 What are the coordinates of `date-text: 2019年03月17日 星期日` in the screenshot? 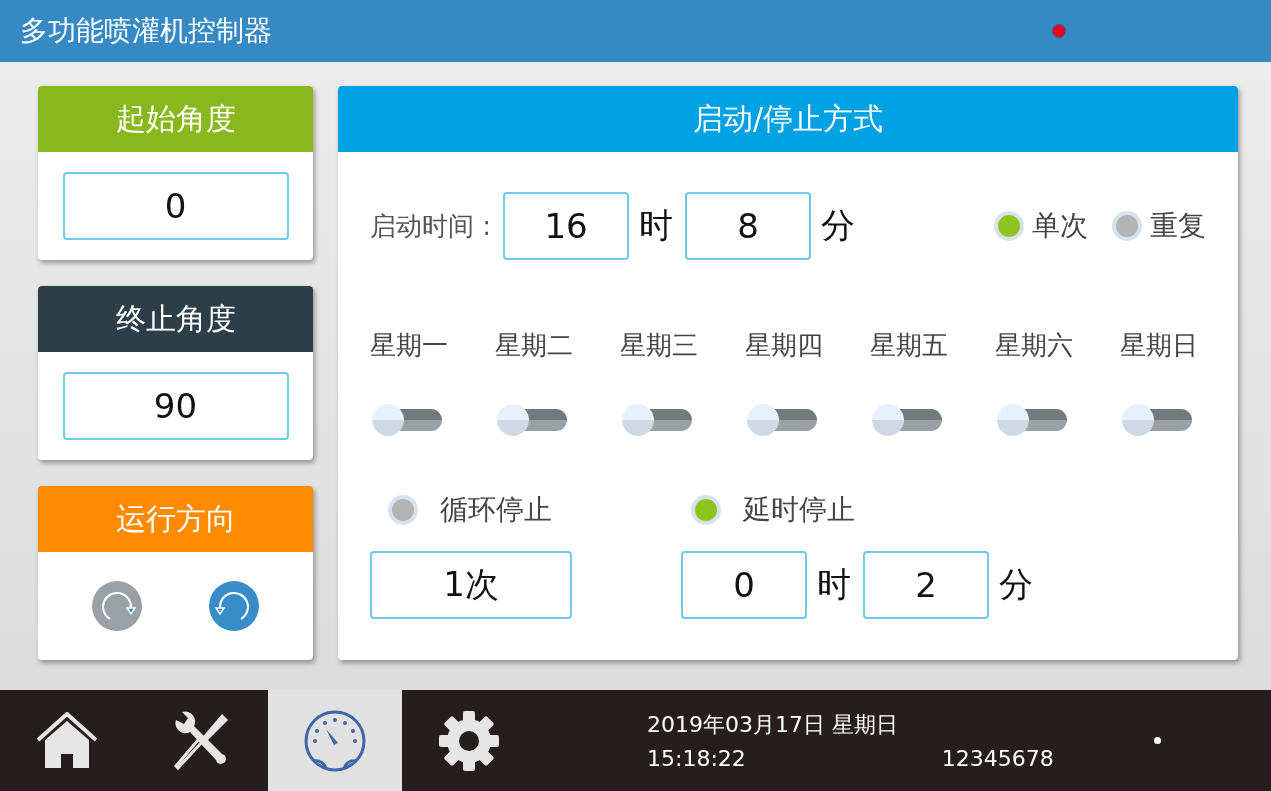 It's located at (773, 725).